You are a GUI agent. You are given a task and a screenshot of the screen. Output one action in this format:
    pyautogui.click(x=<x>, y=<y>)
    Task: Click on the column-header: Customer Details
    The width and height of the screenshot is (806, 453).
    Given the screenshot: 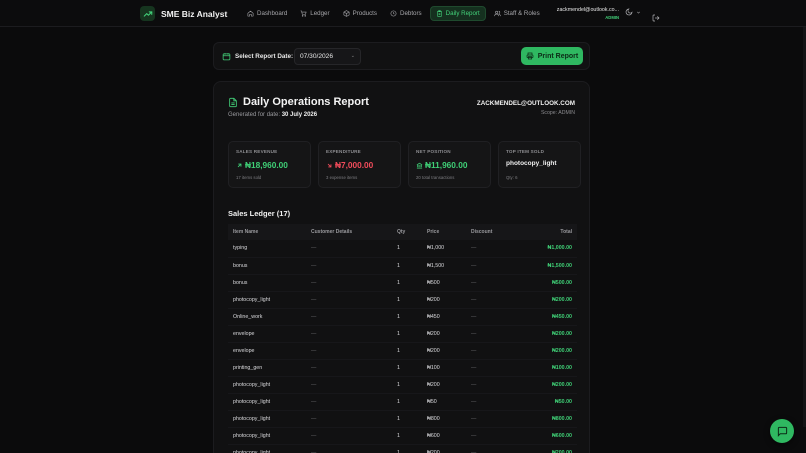 What is the action you would take?
    pyautogui.click(x=349, y=232)
    